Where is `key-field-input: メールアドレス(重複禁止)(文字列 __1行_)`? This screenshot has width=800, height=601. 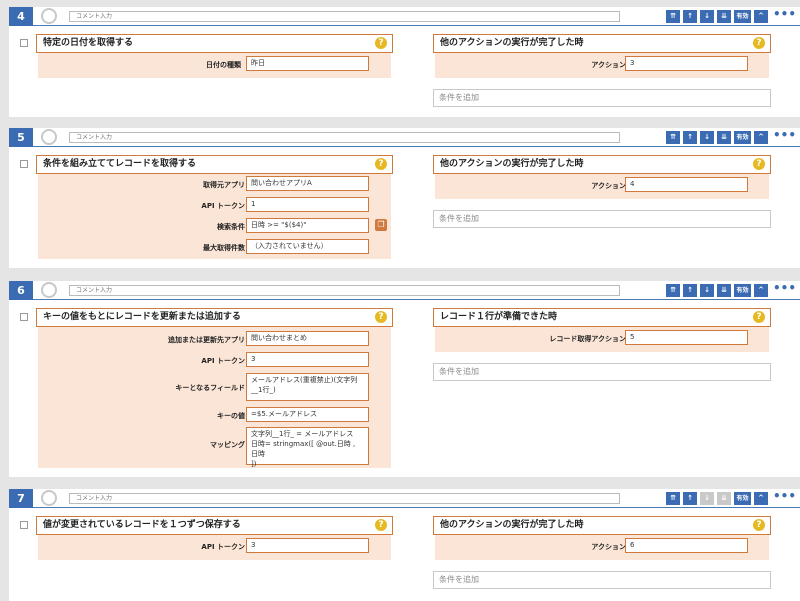 key-field-input: メールアドレス(重複禁止)(文字列 __1行_) is located at coordinates (307, 387).